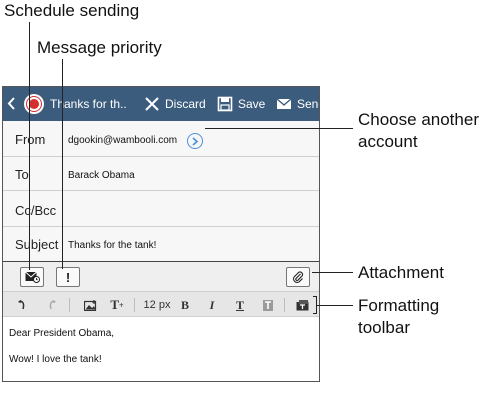  I want to click on redo-button, so click(52, 305).